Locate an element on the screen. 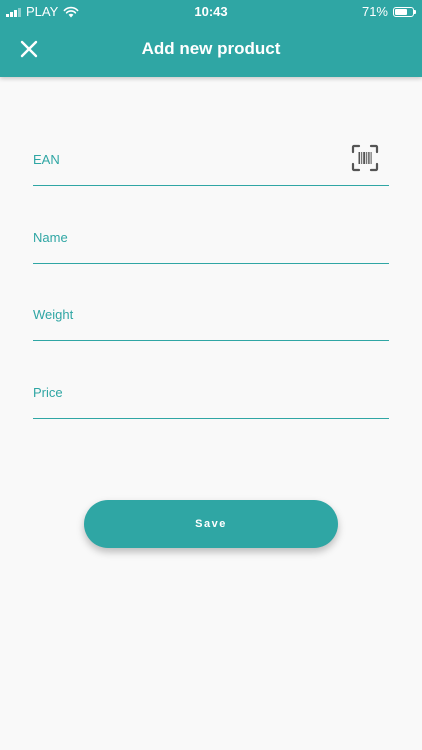 The image size is (422, 750). save-button: Save is located at coordinates (211, 524).